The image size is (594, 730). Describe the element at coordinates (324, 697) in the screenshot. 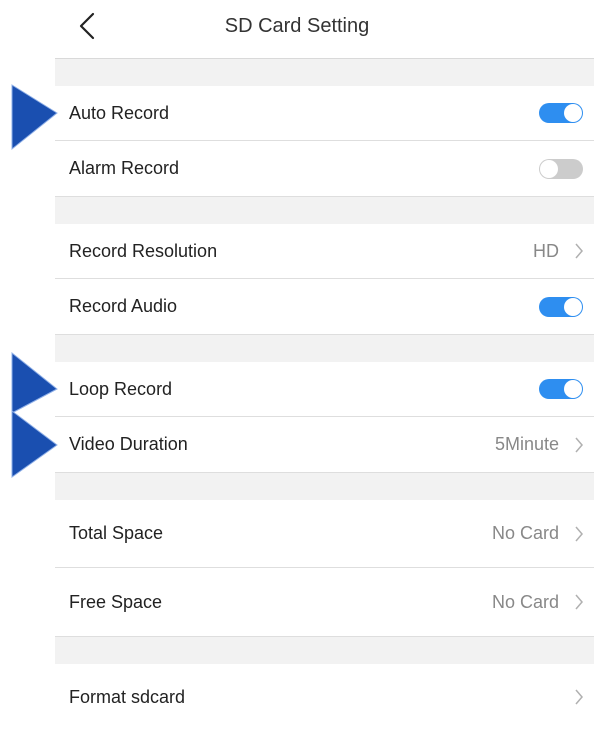

I see `format-sdcard-row: Format sdcard` at that location.